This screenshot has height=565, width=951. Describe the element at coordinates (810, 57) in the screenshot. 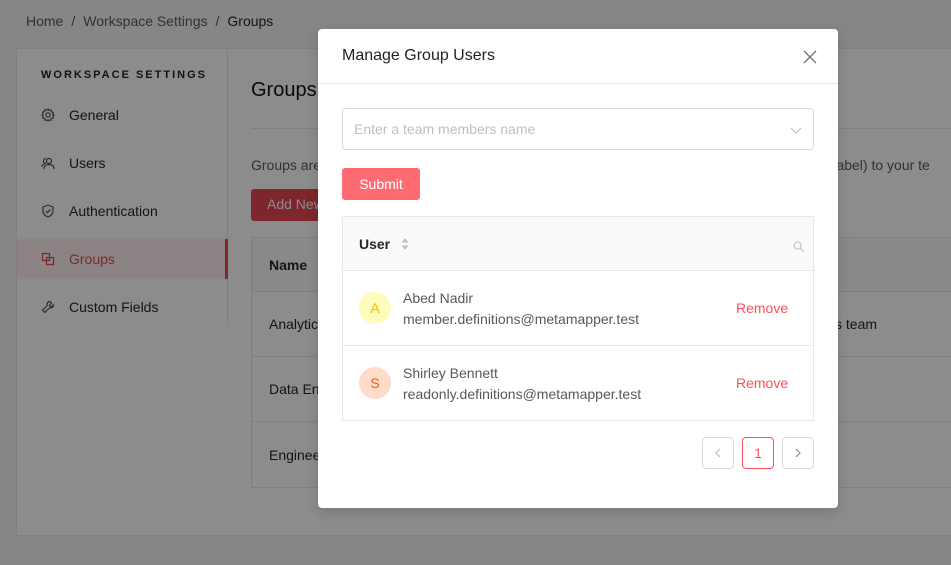

I see `close-icon` at that location.